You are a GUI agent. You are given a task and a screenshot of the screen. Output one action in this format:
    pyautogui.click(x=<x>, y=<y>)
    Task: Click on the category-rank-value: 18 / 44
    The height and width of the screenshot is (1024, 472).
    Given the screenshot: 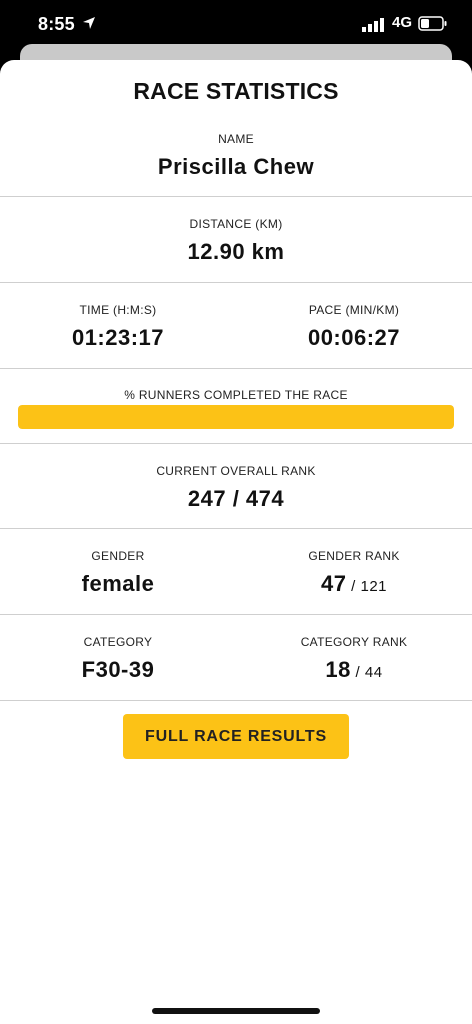 What is the action you would take?
    pyautogui.click(x=354, y=670)
    